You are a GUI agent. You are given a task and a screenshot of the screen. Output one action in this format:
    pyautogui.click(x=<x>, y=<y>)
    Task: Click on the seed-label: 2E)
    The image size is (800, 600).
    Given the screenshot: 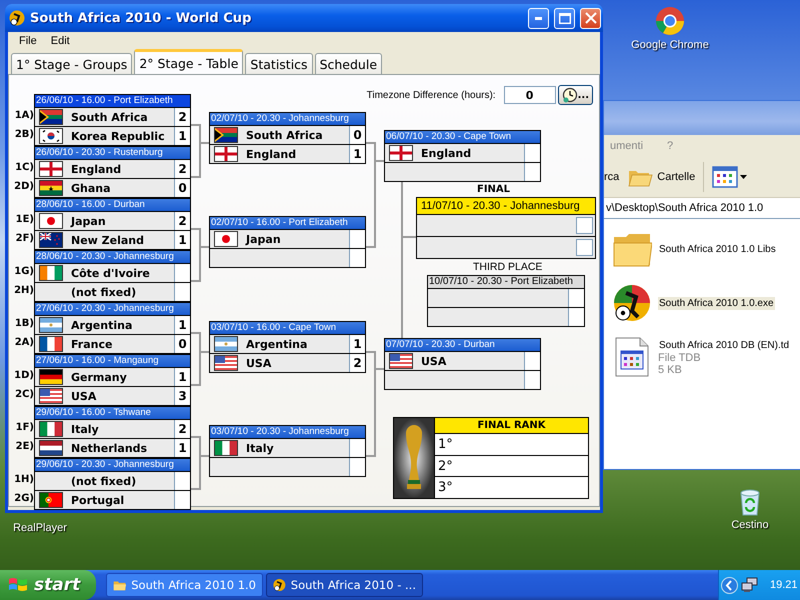 What is the action you would take?
    pyautogui.click(x=24, y=447)
    